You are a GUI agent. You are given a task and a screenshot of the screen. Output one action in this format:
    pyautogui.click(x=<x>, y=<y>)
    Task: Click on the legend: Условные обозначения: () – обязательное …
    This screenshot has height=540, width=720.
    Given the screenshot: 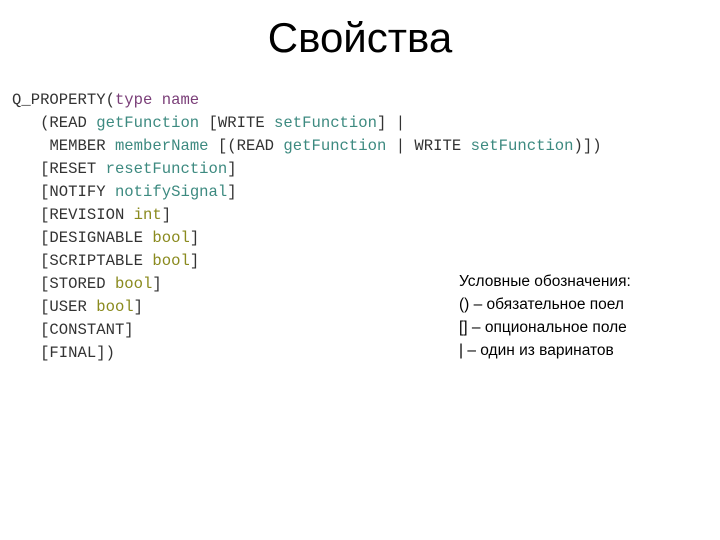 What is the action you would take?
    pyautogui.click(x=545, y=316)
    